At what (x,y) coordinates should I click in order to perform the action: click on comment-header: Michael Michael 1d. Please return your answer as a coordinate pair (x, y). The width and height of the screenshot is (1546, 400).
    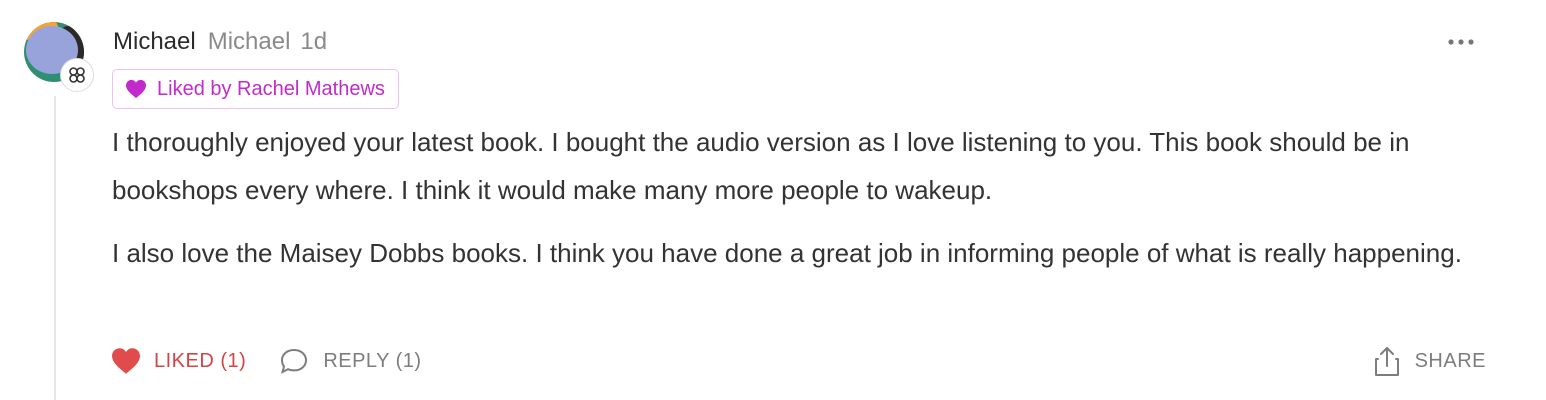
    Looking at the image, I should click on (220, 42).